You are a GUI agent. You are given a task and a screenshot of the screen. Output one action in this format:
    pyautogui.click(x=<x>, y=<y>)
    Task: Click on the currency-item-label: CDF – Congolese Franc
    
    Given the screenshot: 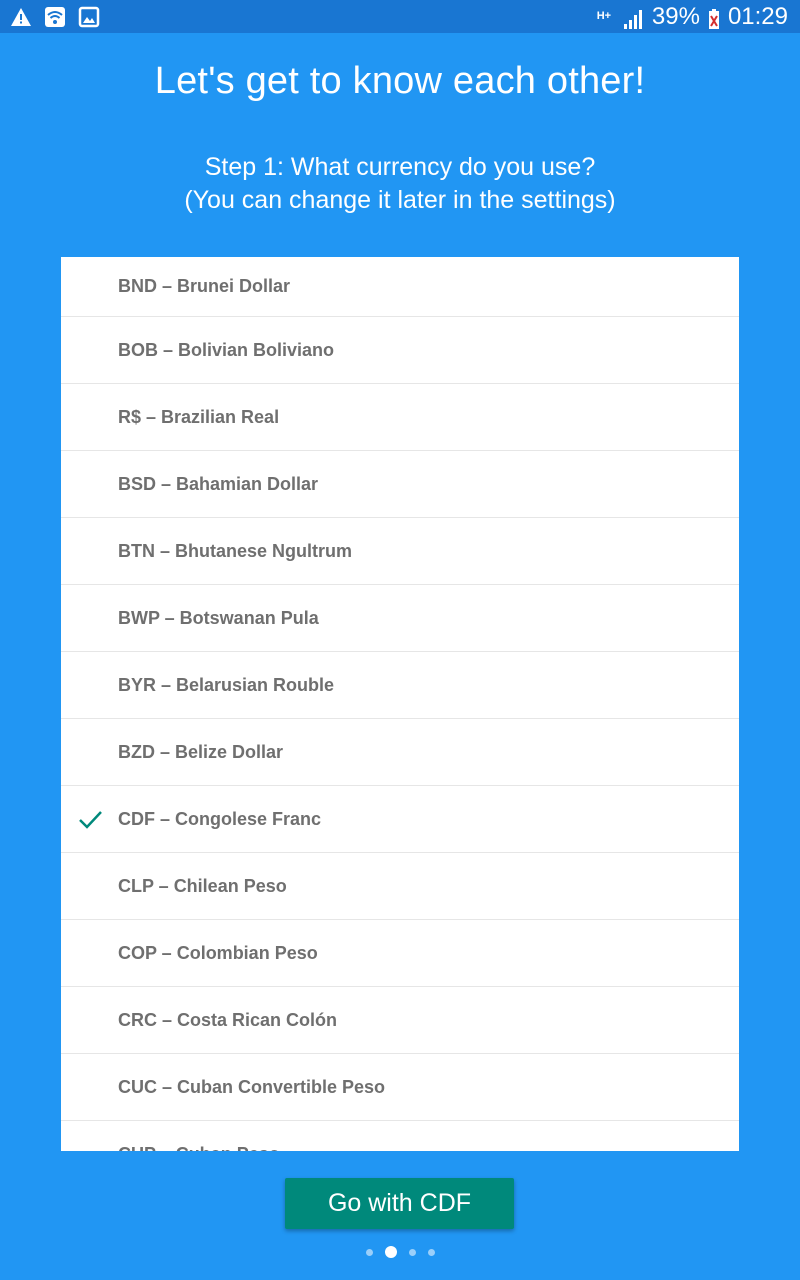 What is the action you would take?
    pyautogui.click(x=220, y=818)
    